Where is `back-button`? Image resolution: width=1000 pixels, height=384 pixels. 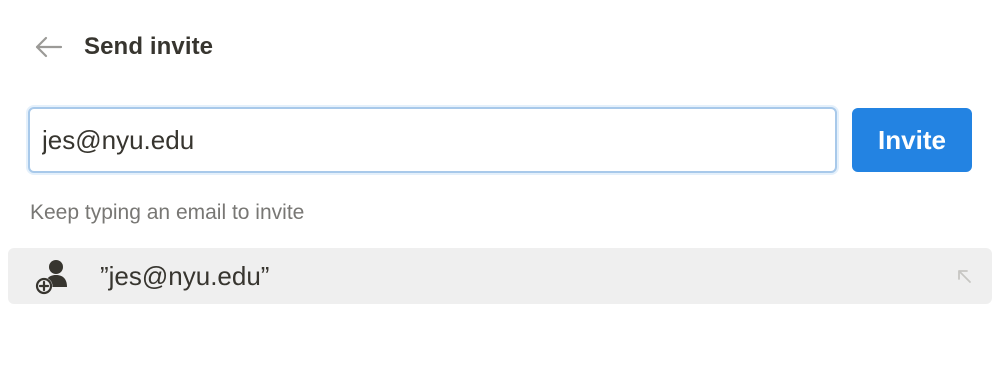
back-button is located at coordinates (48, 47).